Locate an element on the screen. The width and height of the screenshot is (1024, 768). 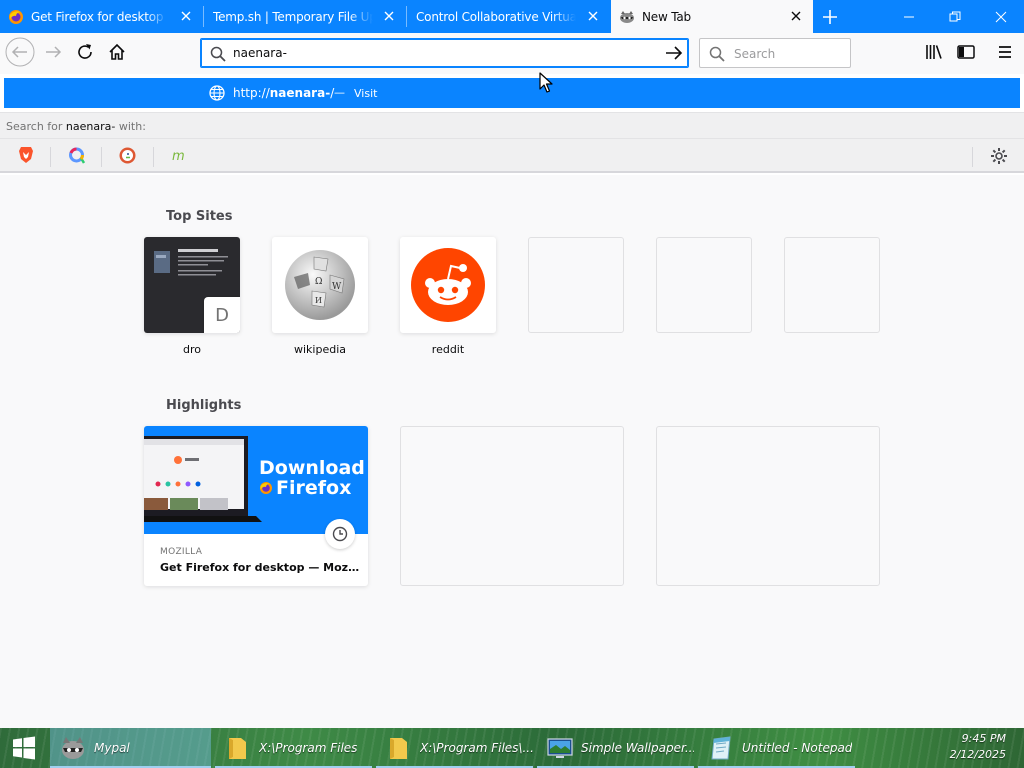
tab-title: Get Firefox for desktop — Mozilla is located at coordinates (99, 16).